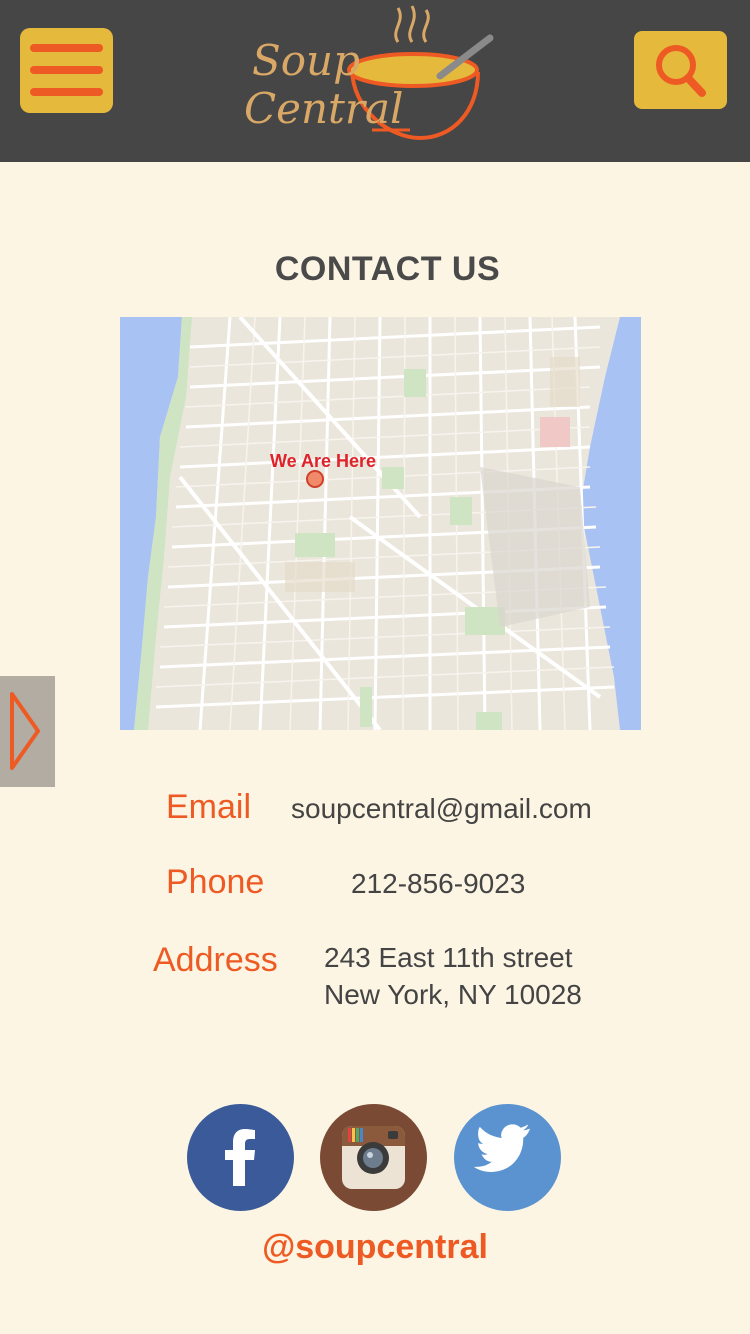  What do you see at coordinates (375, 1247) in the screenshot?
I see `social-handle: @soupcentral` at bounding box center [375, 1247].